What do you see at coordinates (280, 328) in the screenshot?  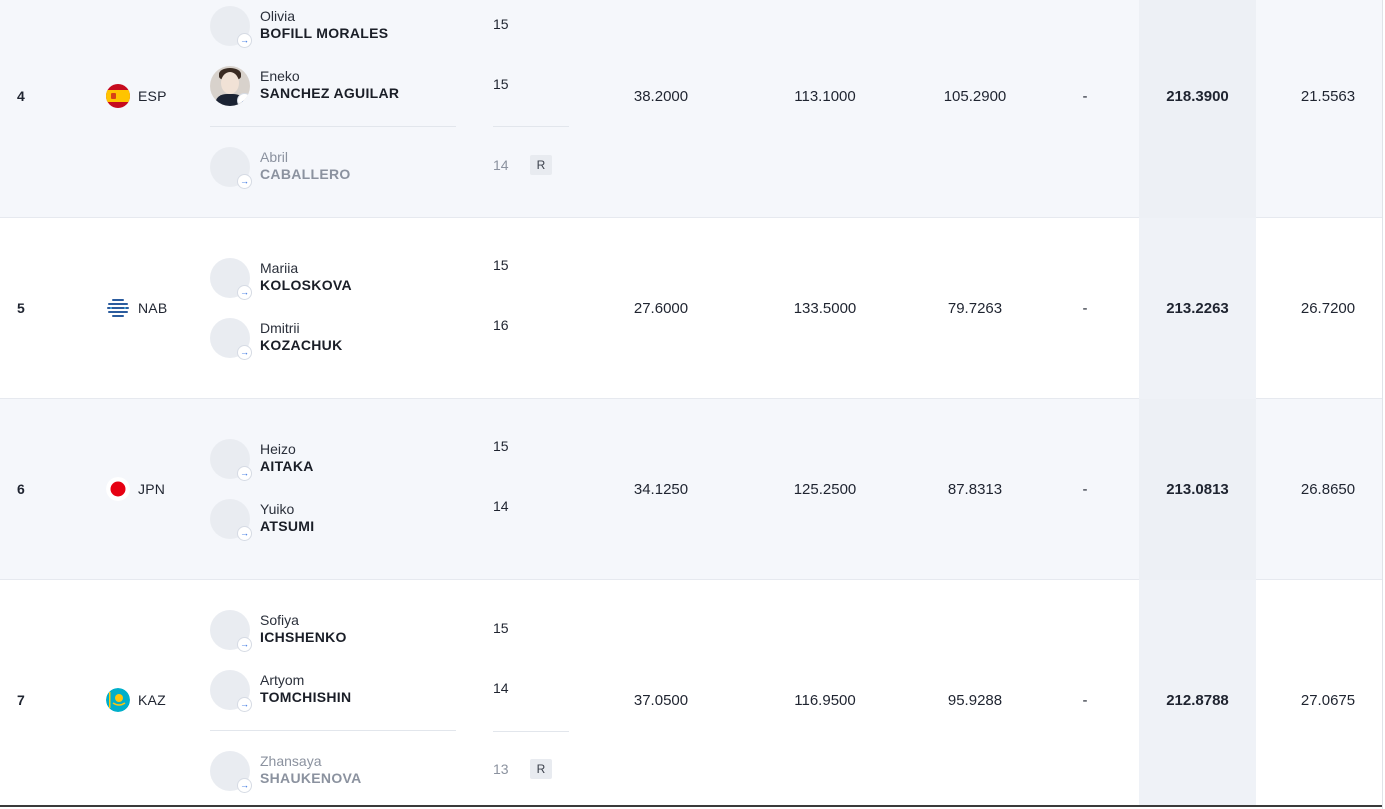 I see `athlete-first-name: Dmitrii` at bounding box center [280, 328].